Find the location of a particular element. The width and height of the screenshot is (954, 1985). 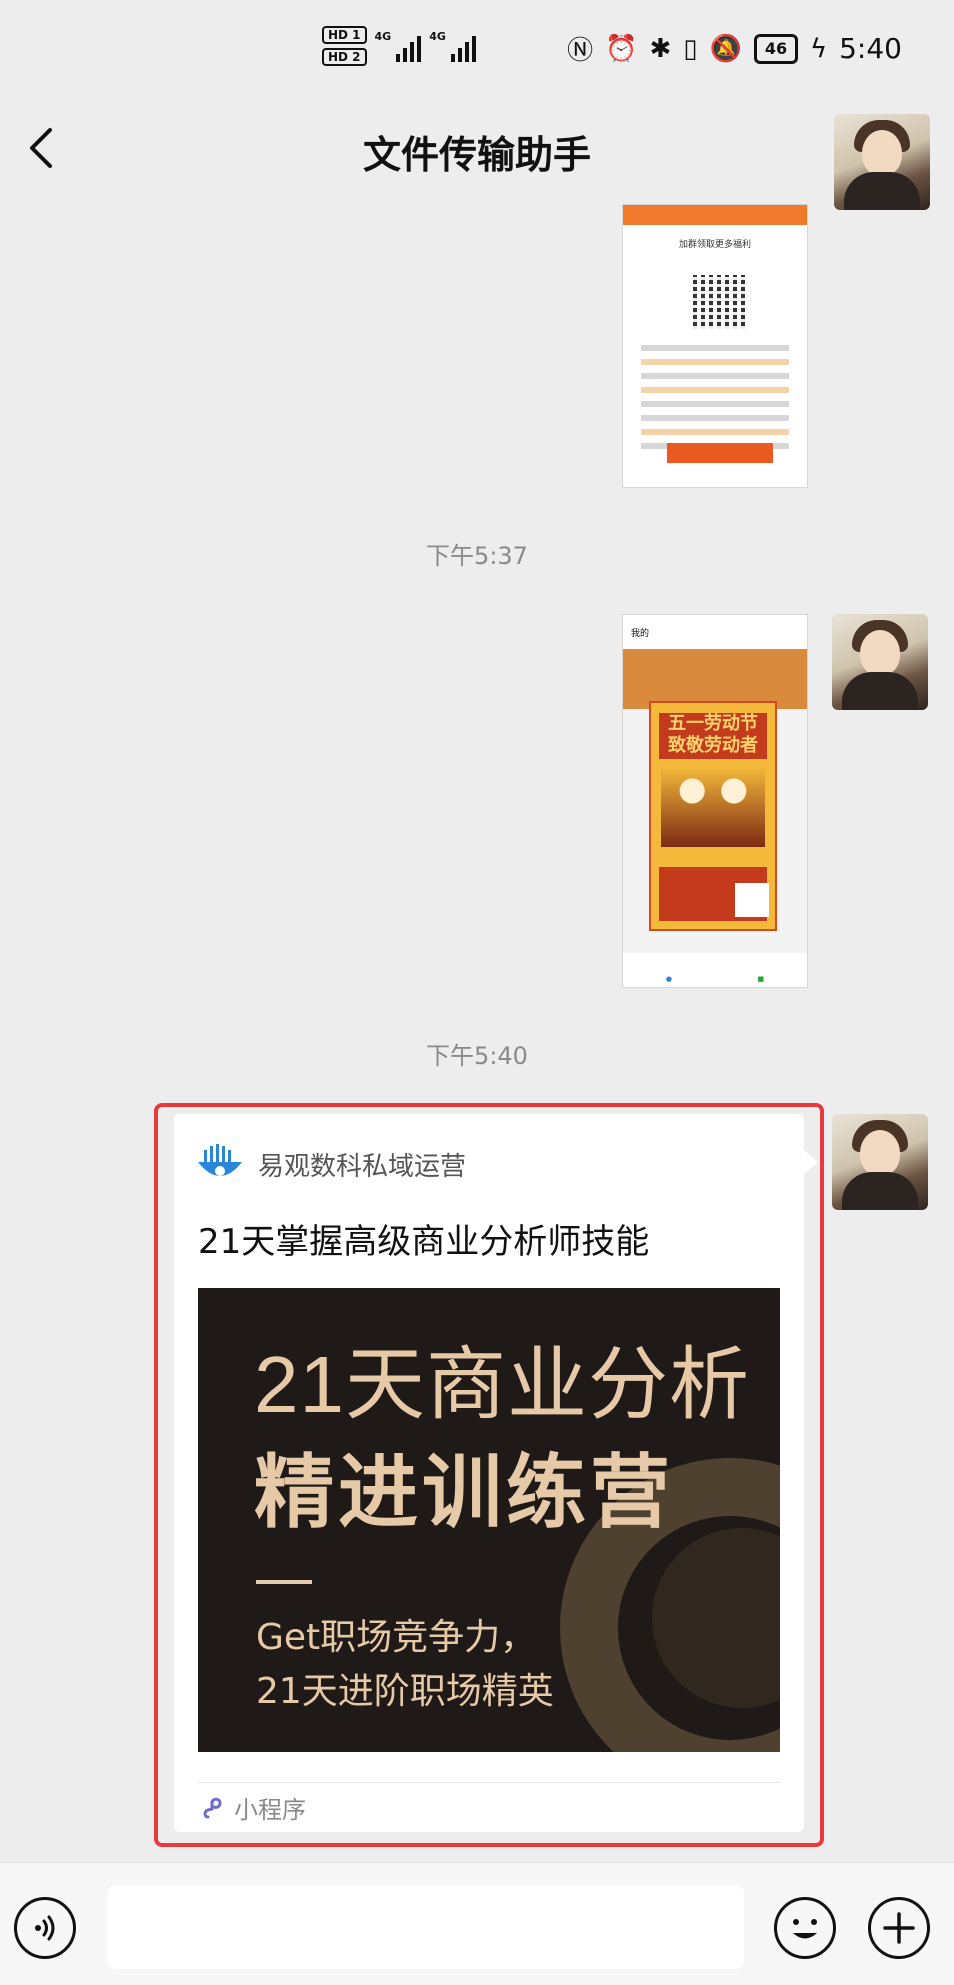

poster-title: 五一劳动节 致敬劳动者 is located at coordinates (713, 736).